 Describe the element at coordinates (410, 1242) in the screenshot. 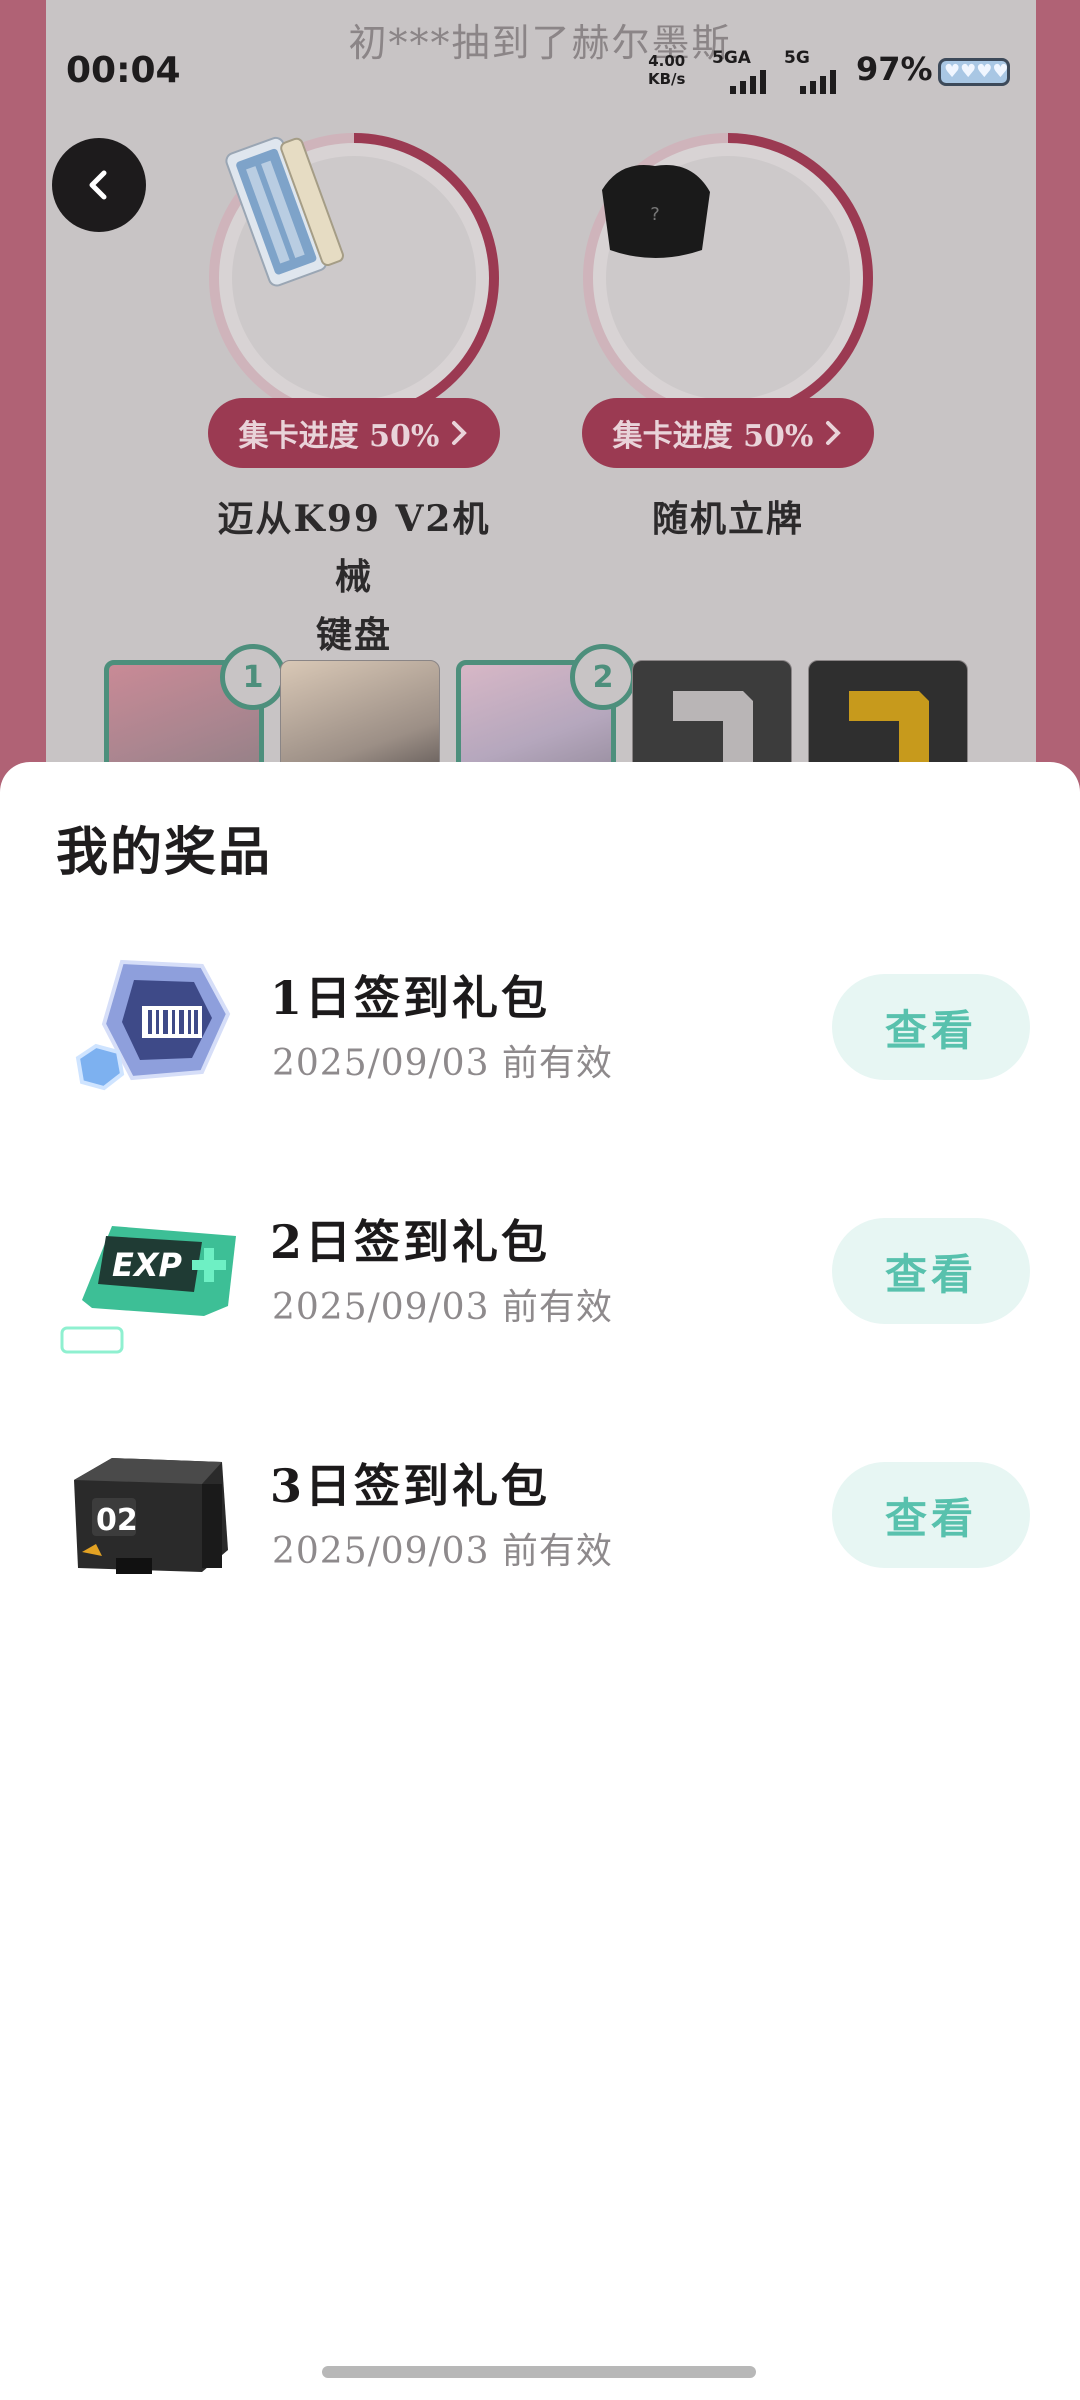

I see `prize-name: 2日签到礼包` at that location.